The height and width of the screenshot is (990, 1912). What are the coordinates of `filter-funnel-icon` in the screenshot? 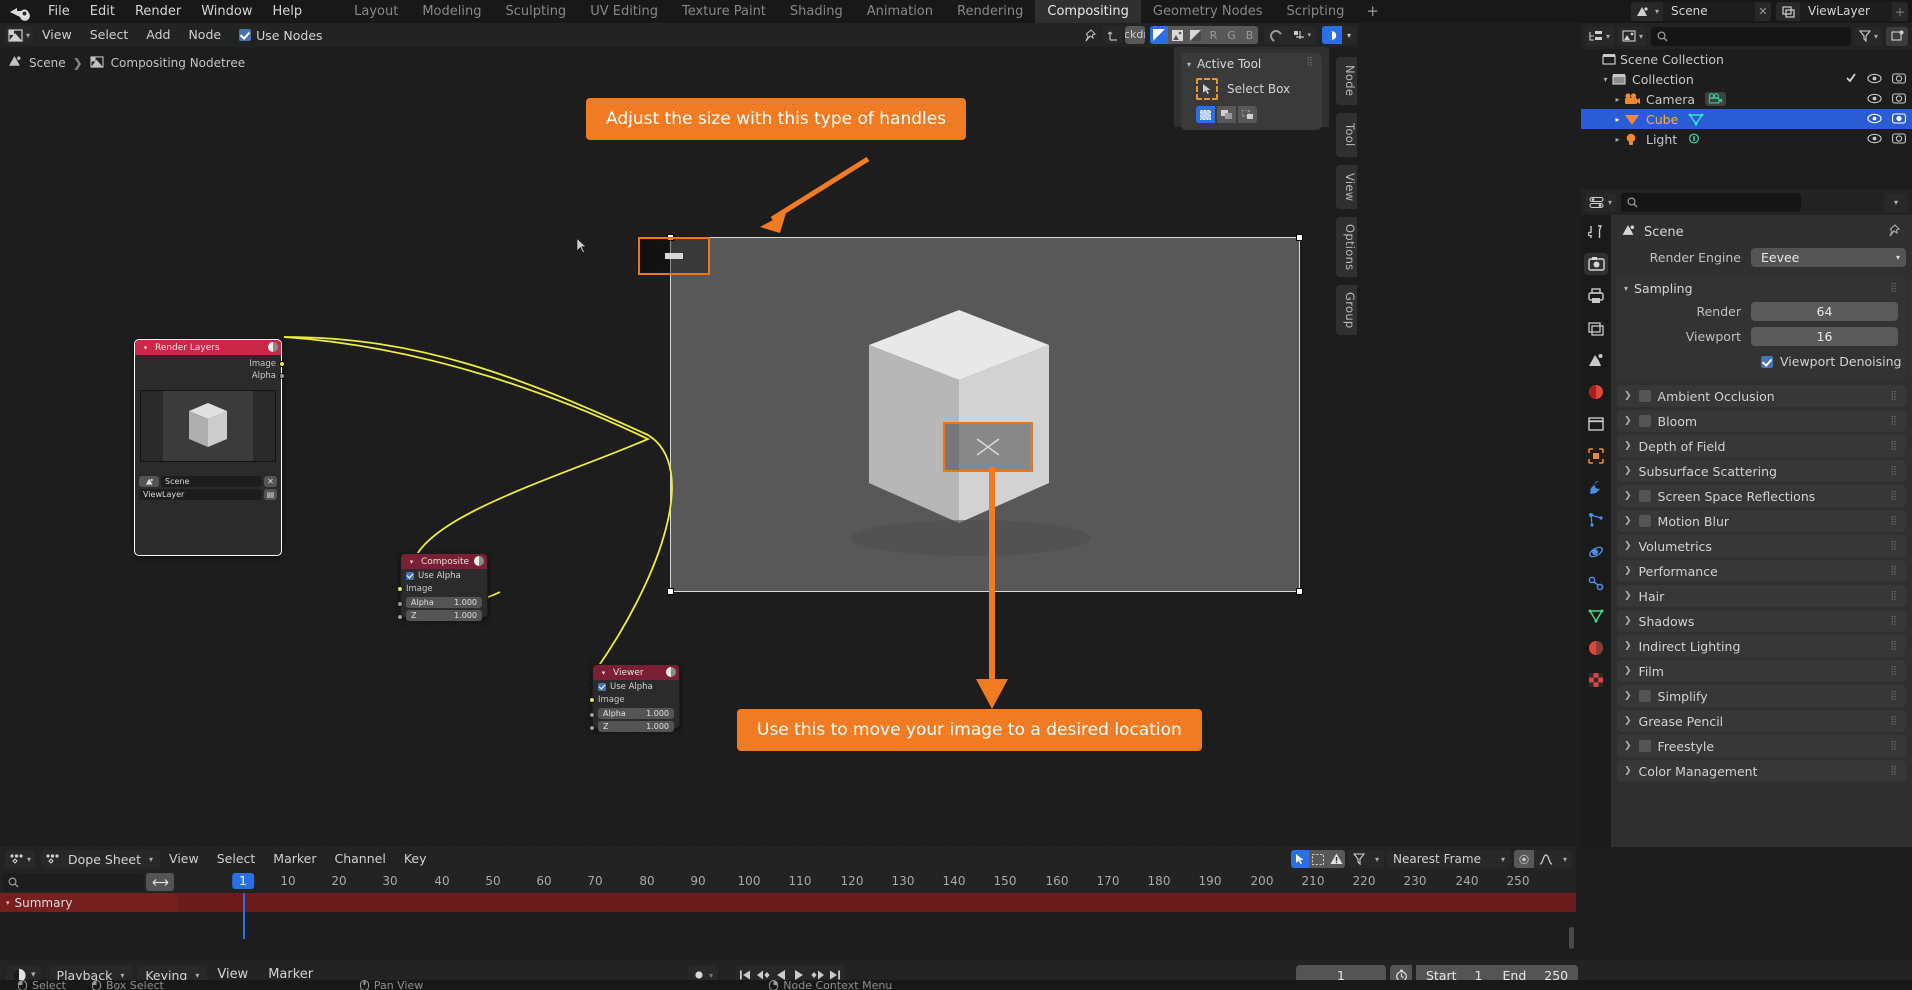 It's located at (1359, 859).